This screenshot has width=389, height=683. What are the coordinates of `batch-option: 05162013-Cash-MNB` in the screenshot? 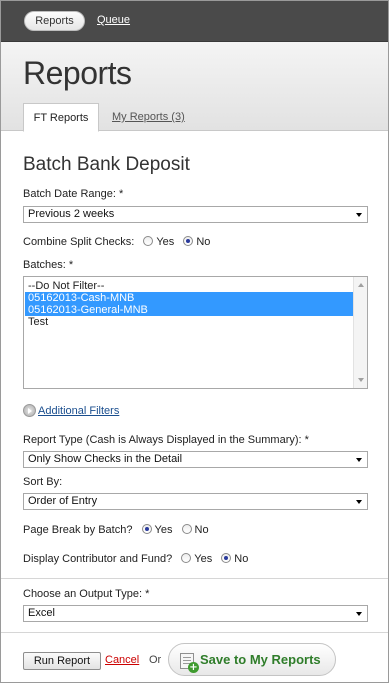 It's located at (189, 298).